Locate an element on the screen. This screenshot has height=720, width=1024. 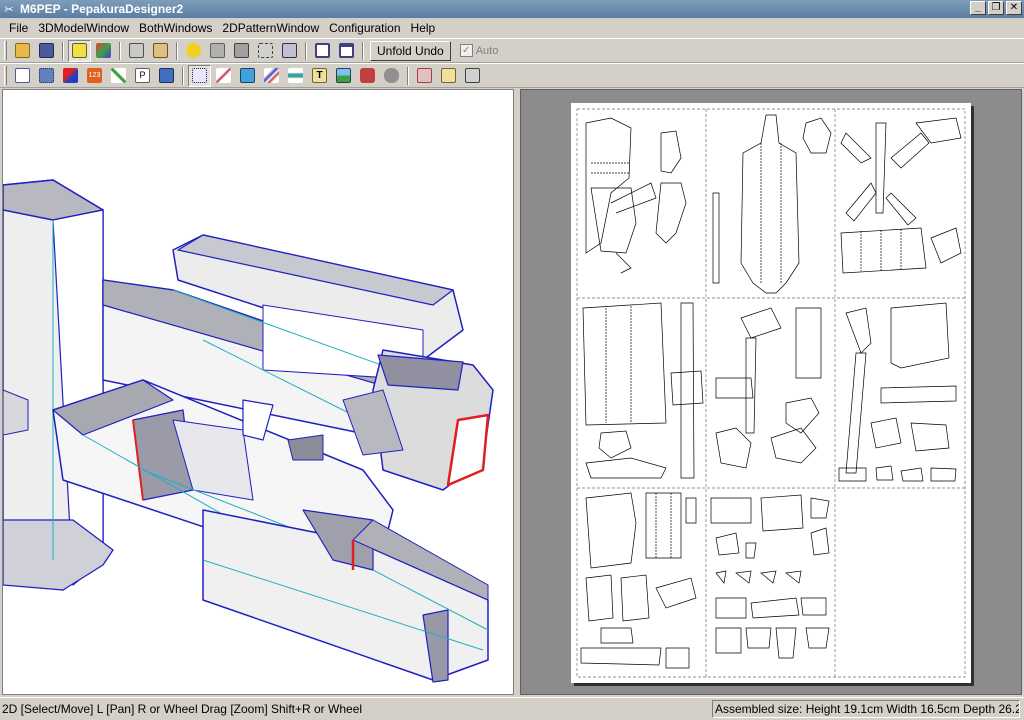
parts-button is located at coordinates (367, 76).